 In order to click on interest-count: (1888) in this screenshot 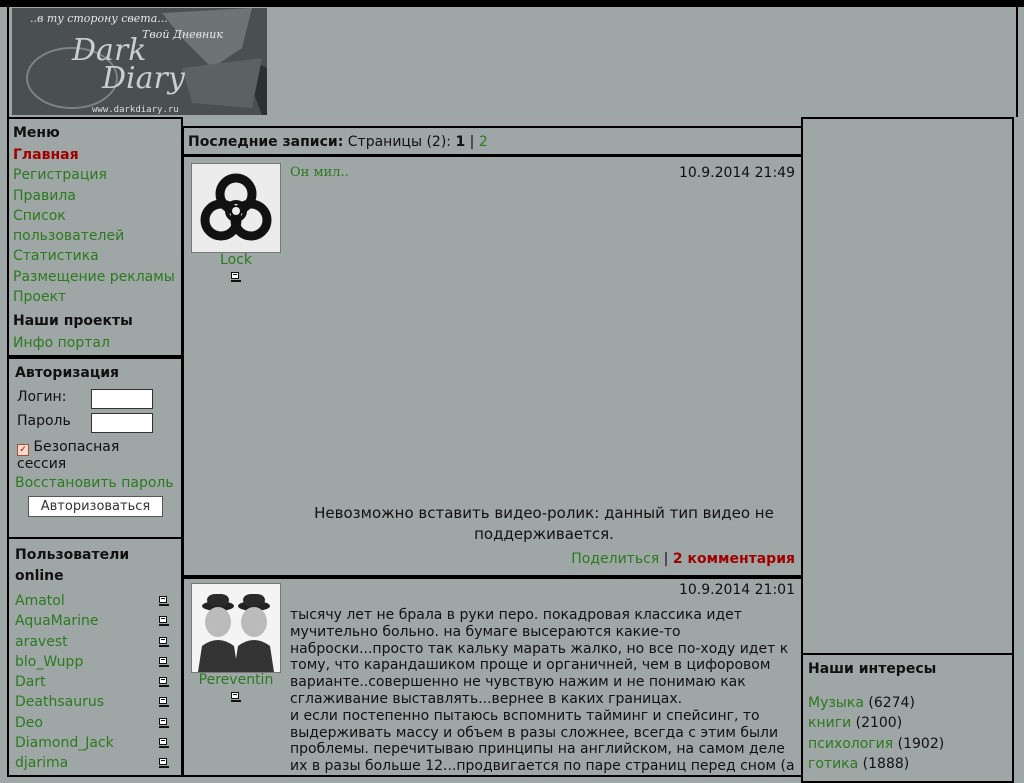, I will do `click(886, 763)`.